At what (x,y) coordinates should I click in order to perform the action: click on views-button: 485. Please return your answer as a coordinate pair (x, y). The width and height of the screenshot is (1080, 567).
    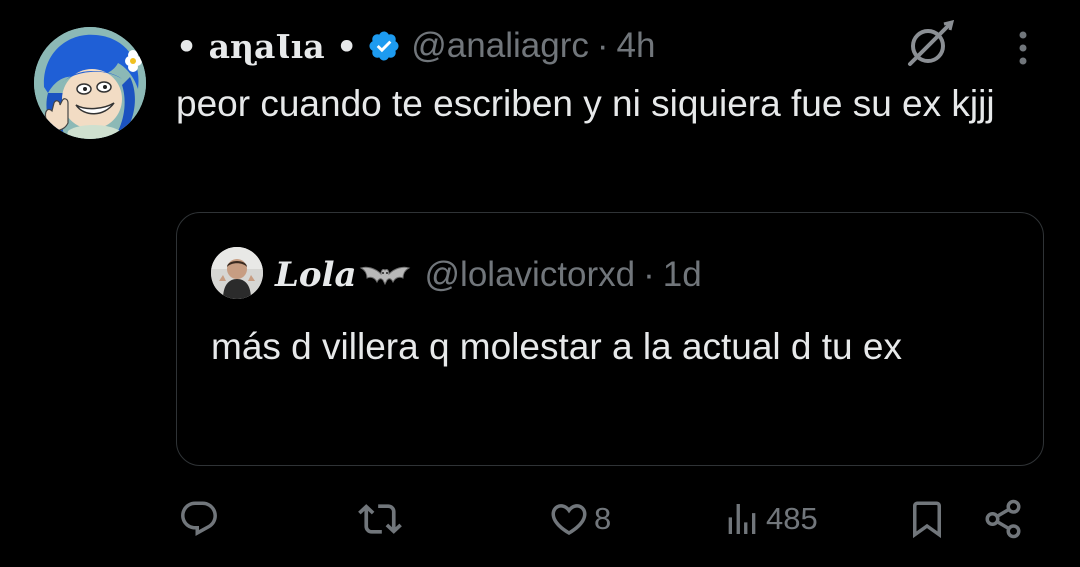
    Looking at the image, I should click on (770, 519).